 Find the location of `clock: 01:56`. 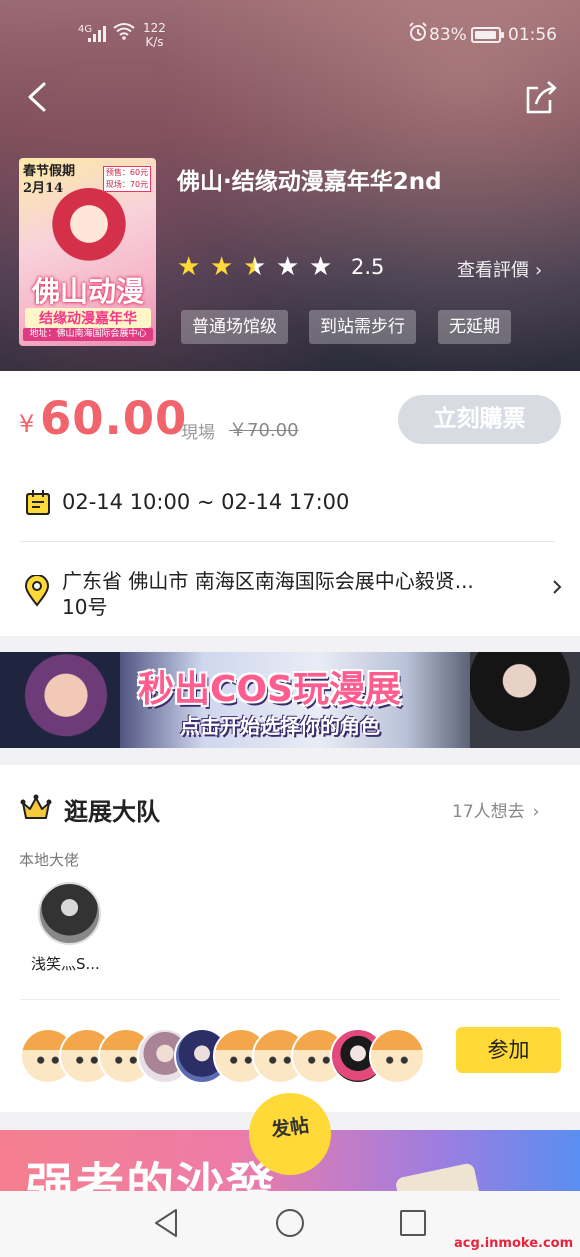

clock: 01:56 is located at coordinates (532, 35).